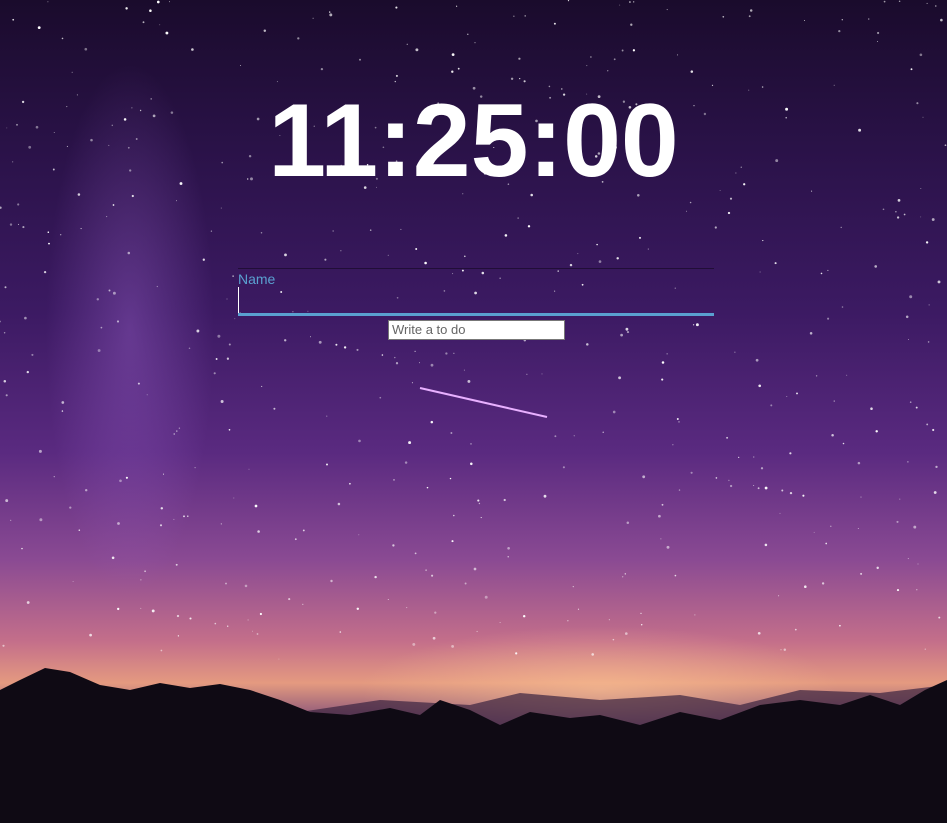 Image resolution: width=947 pixels, height=823 pixels. What do you see at coordinates (473, 141) in the screenshot?
I see `clock-display: 11:25:00` at bounding box center [473, 141].